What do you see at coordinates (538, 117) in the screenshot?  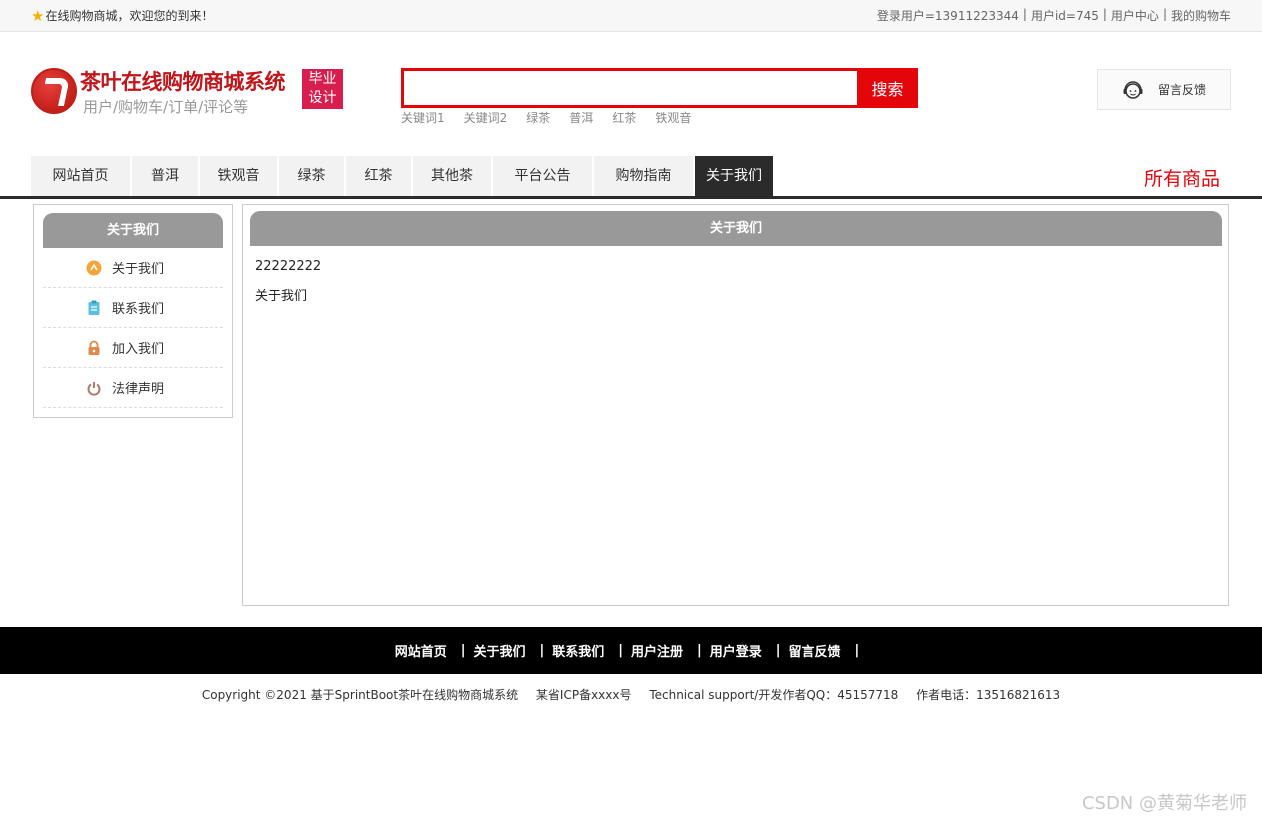 I see `hot-keyword: 绿茶` at bounding box center [538, 117].